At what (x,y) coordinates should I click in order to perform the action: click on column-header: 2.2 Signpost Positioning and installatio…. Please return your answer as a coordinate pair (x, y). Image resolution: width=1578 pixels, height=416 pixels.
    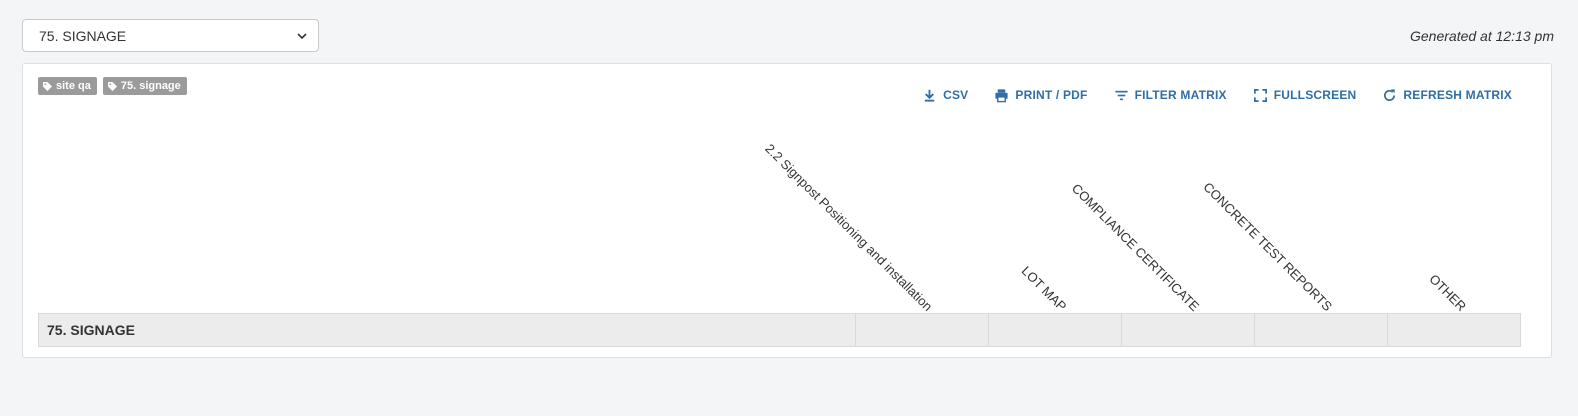
    Looking at the image, I should click on (849, 227).